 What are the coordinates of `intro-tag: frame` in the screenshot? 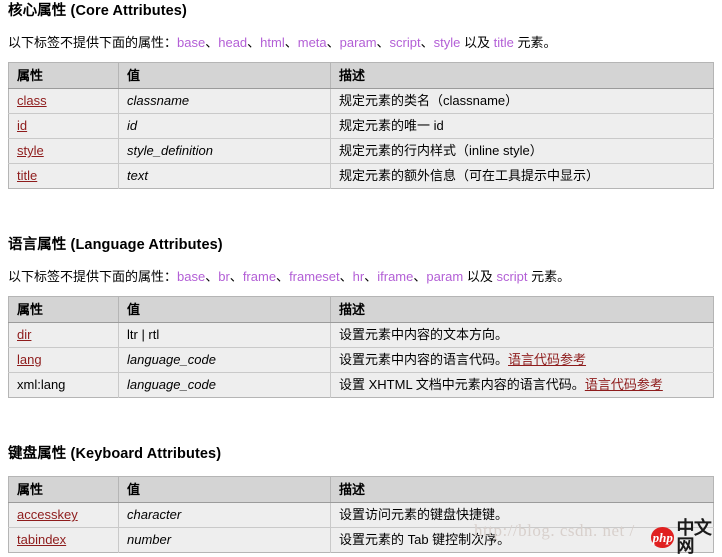 It's located at (259, 276).